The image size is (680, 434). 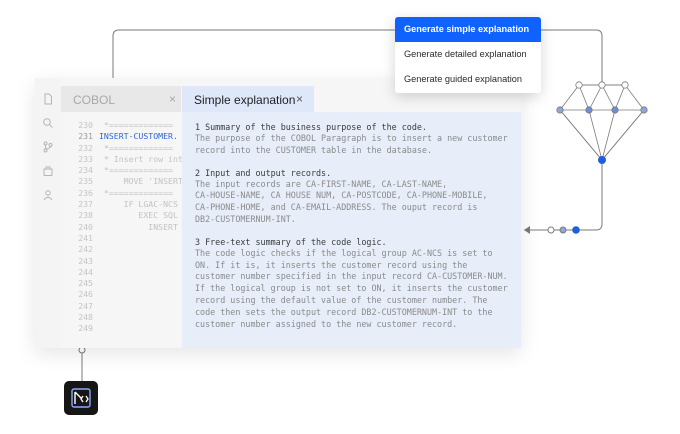 What do you see at coordinates (81, 398) in the screenshot?
I see `watsonx-code-assistant-logo` at bounding box center [81, 398].